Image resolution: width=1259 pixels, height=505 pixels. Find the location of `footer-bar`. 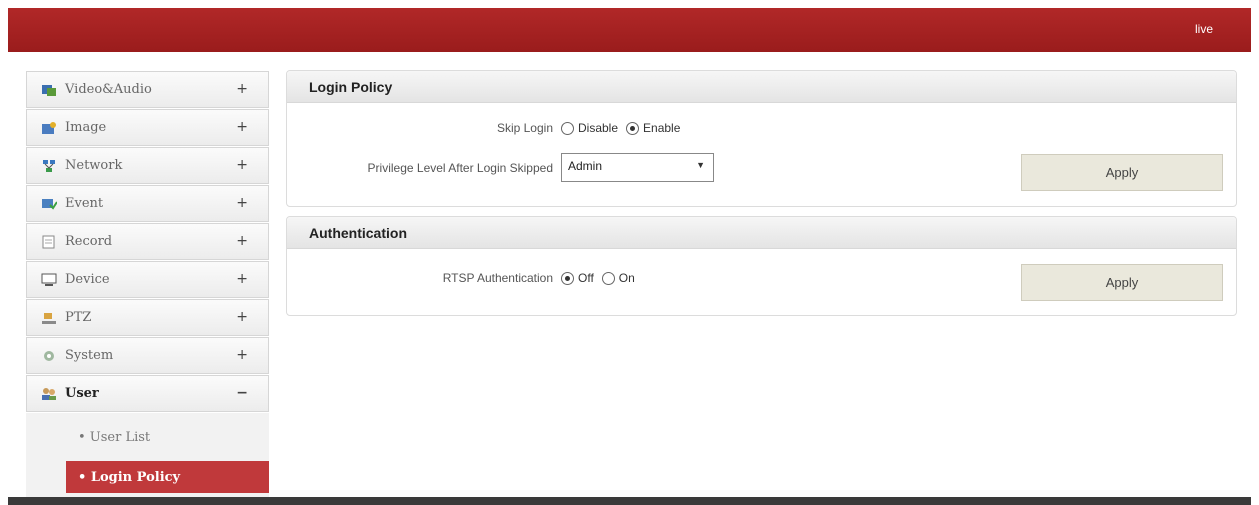

footer-bar is located at coordinates (629, 501).